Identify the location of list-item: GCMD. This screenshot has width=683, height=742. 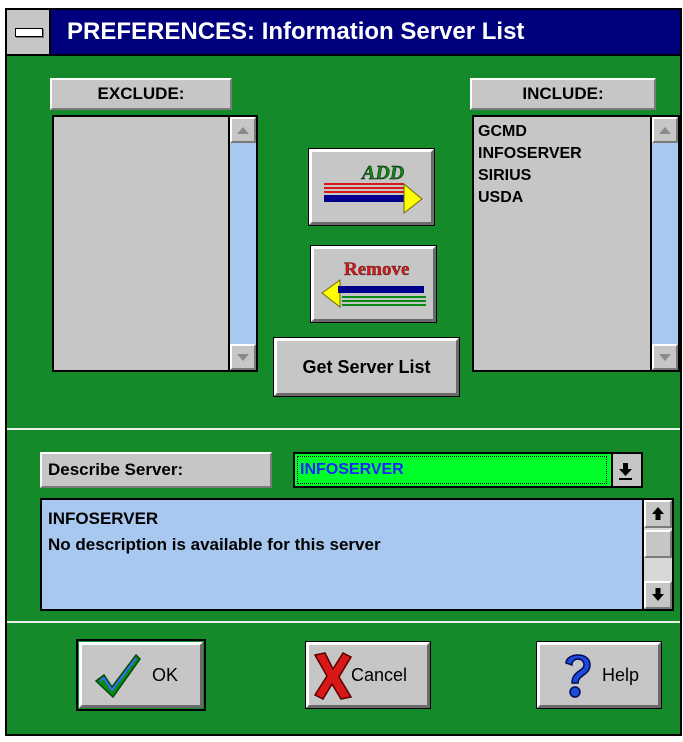
(530, 132).